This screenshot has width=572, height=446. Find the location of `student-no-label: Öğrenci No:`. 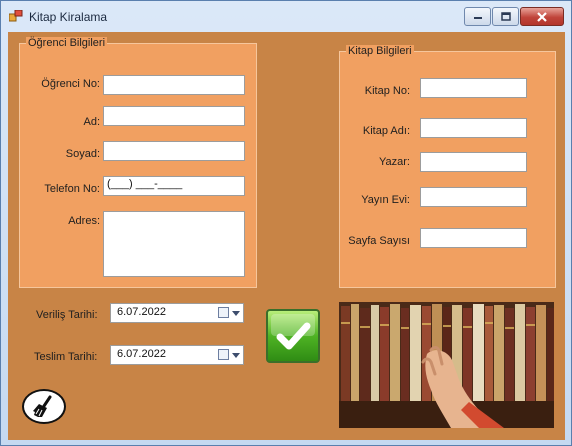

student-no-label: Öğrenci No: is located at coordinates (70, 84).